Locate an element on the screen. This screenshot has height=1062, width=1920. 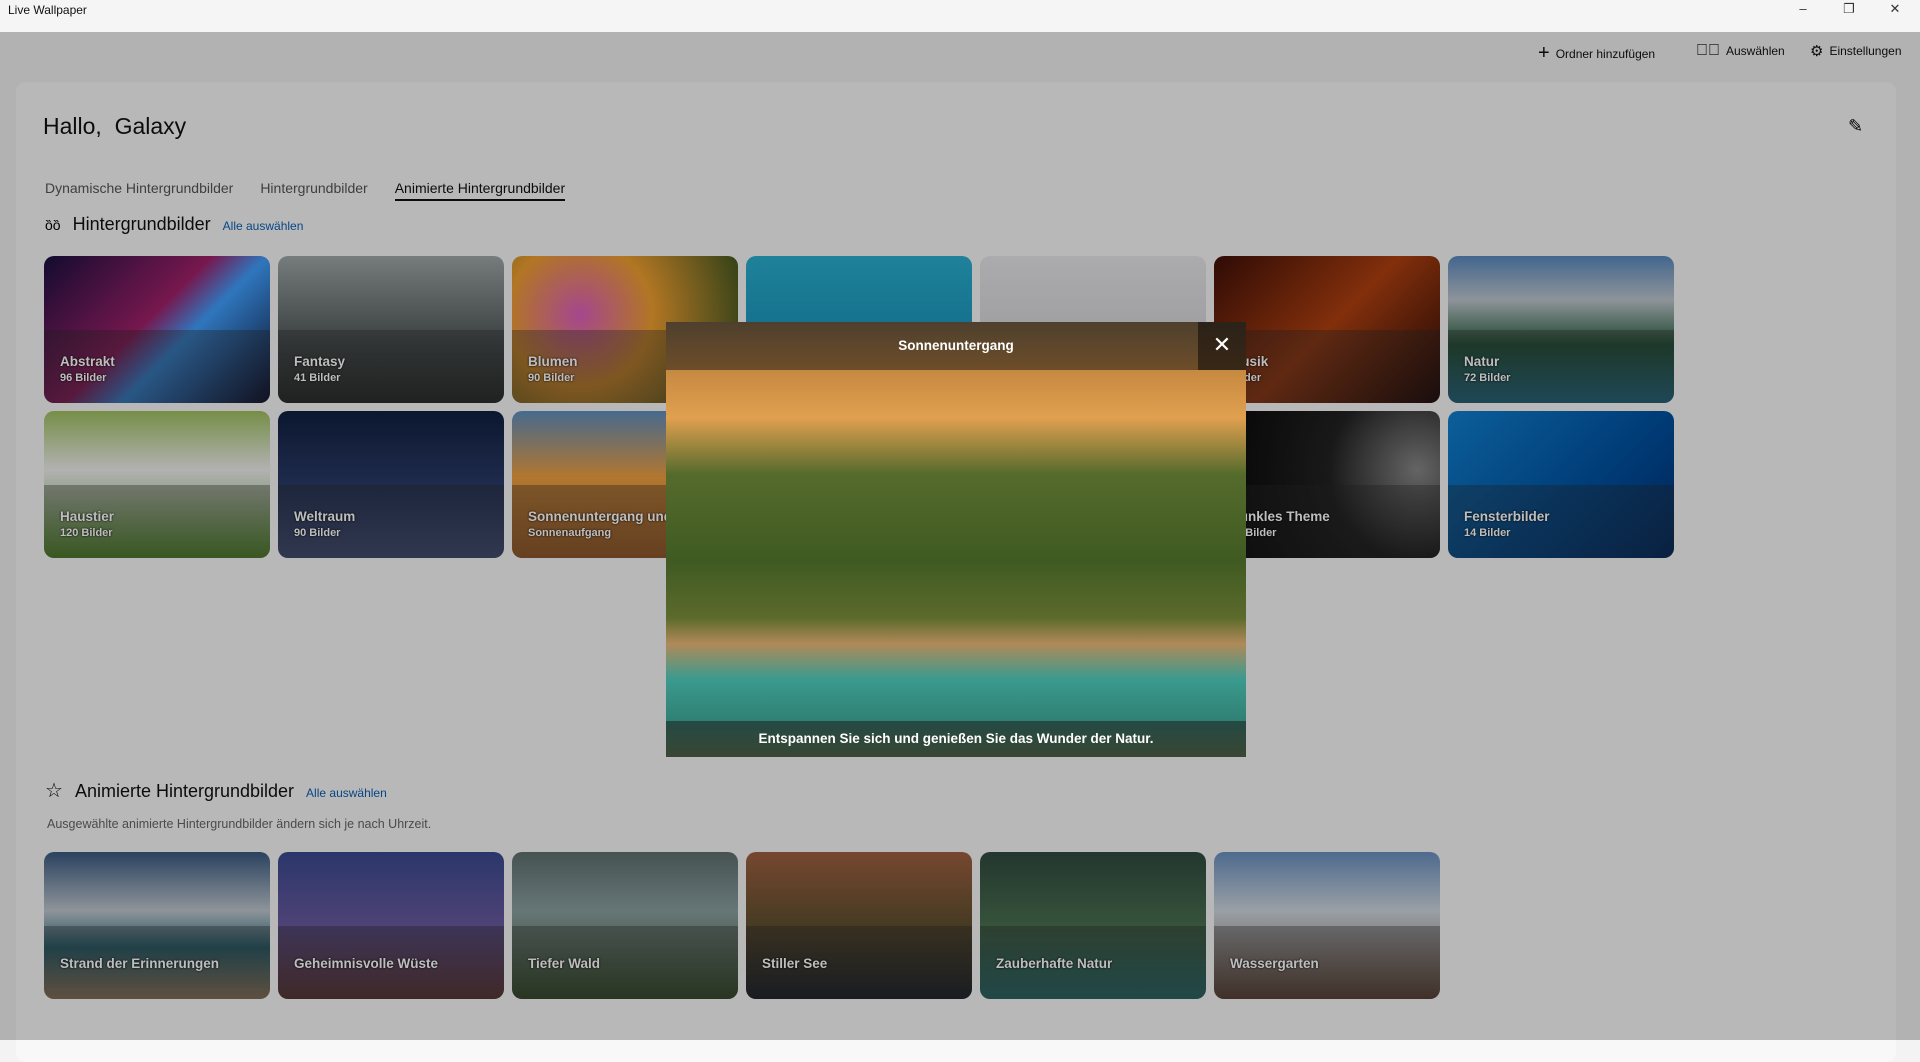
title-bar: Live Wallpaper – ❐ ✕ is located at coordinates (960, 16).